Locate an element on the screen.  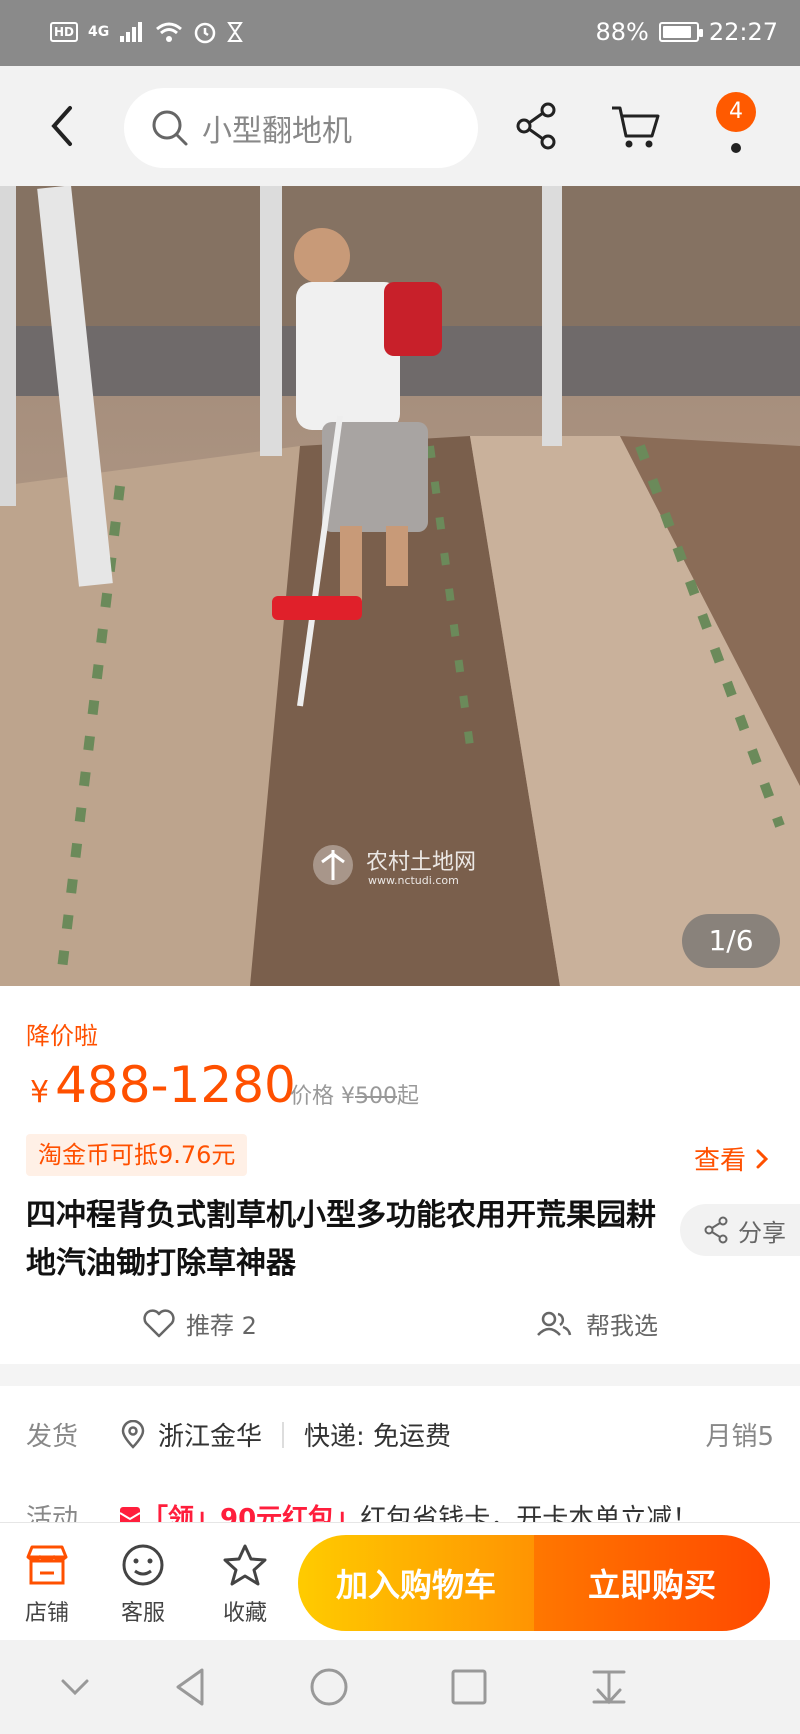
share-button is located at coordinates (538, 126).